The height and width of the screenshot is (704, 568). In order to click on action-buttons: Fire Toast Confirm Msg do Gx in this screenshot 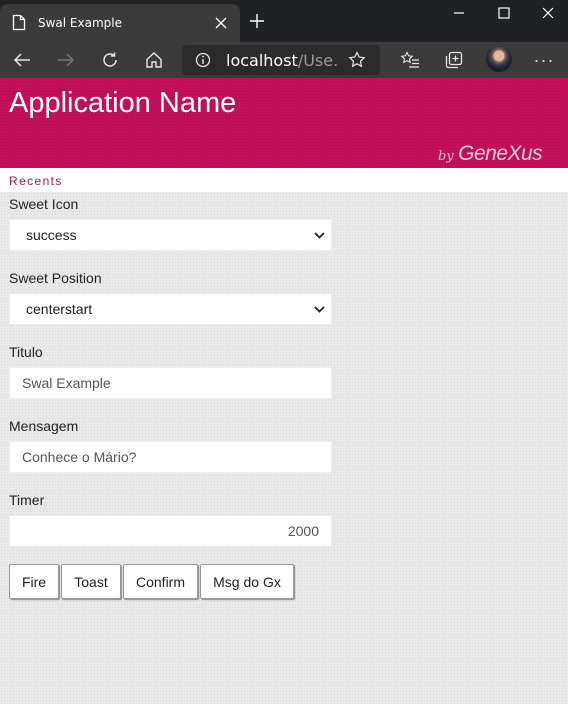, I will do `click(151, 581)`.